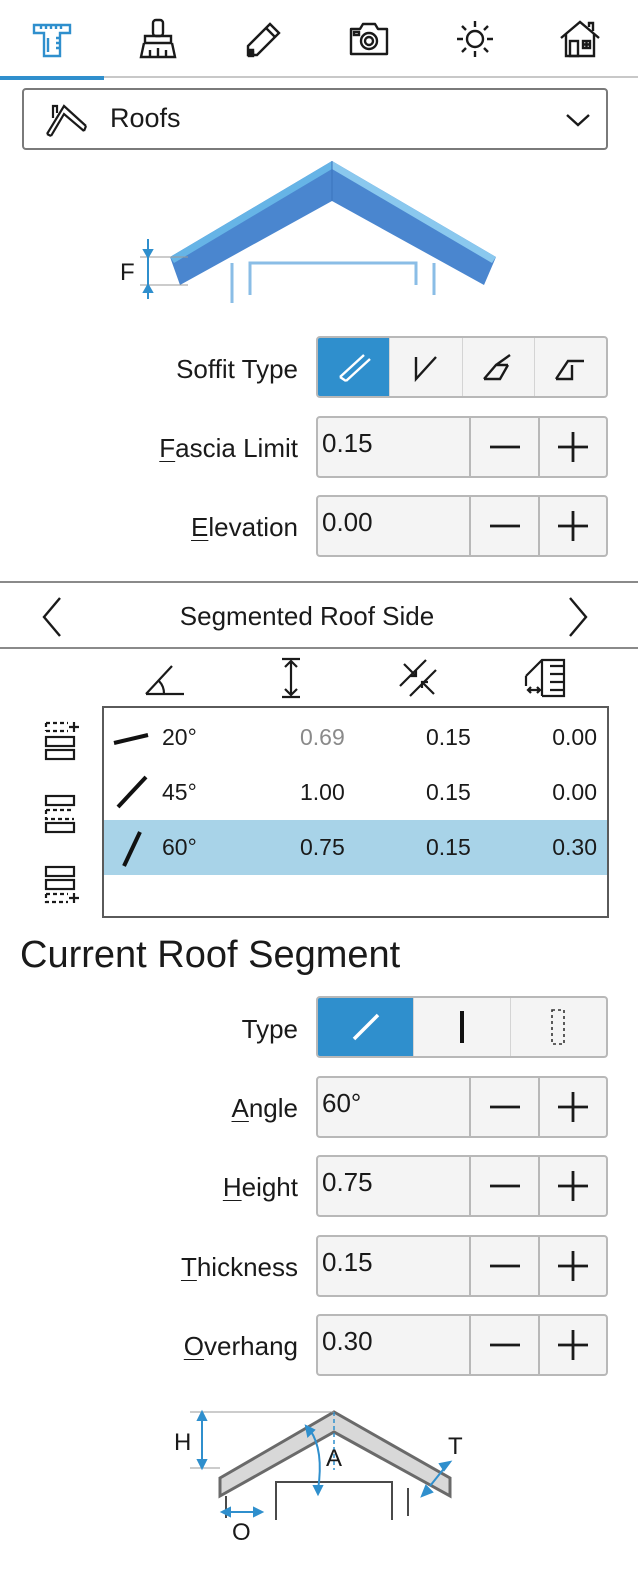 The height and width of the screenshot is (1580, 638). I want to click on elevation-increment-button, so click(571, 526).